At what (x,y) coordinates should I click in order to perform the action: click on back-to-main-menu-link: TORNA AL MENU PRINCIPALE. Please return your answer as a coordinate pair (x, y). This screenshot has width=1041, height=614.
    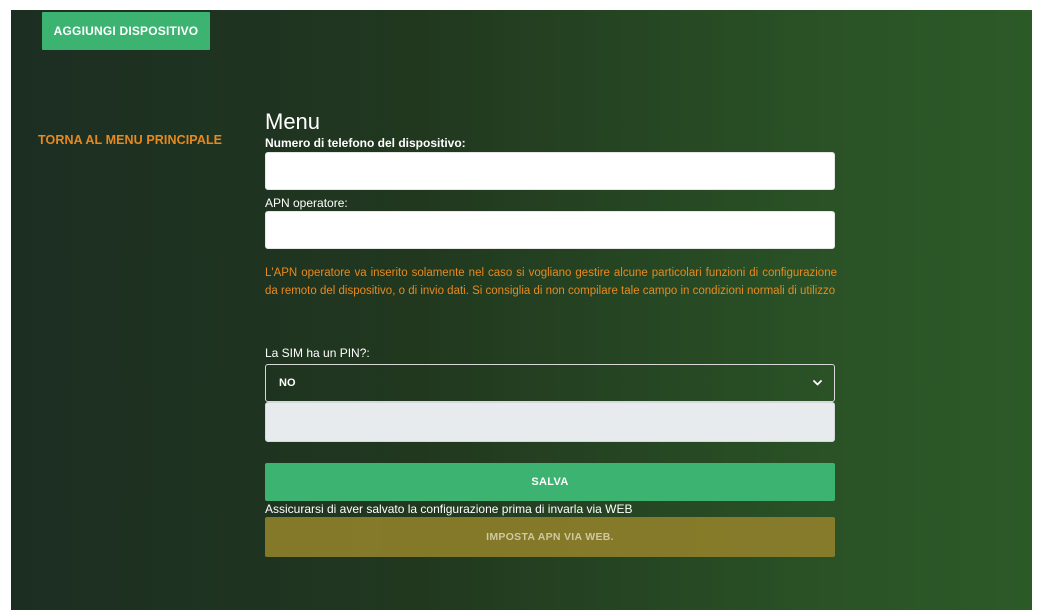
    Looking at the image, I should click on (130, 140).